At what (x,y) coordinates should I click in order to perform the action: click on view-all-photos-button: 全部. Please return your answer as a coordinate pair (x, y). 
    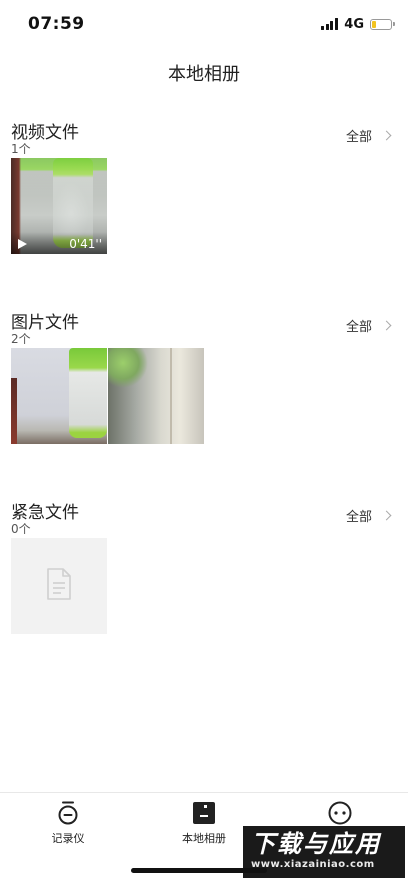
    Looking at the image, I should click on (368, 325).